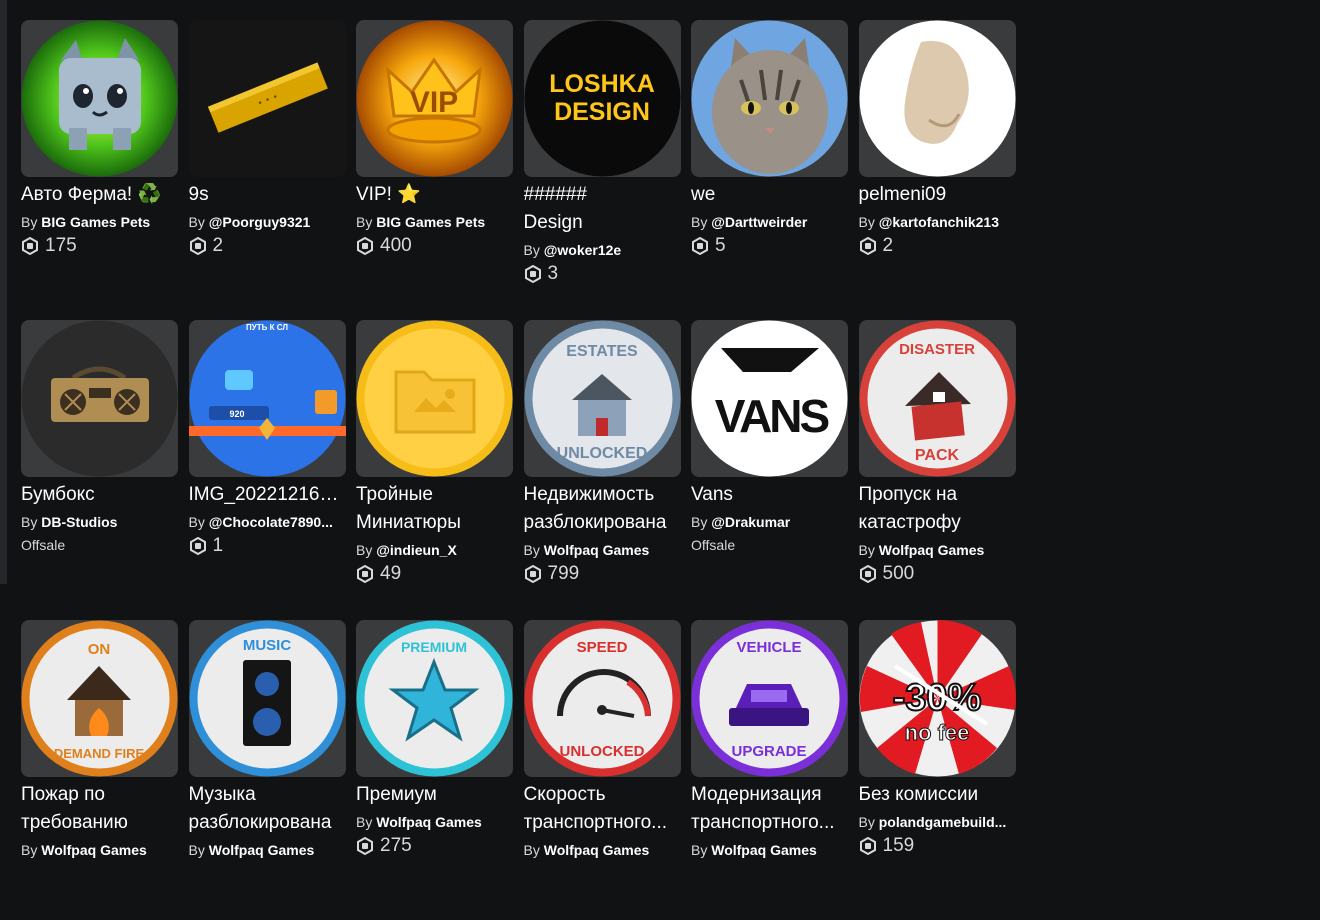 The width and height of the screenshot is (1320, 920). Describe the element at coordinates (769, 698) in the screenshot. I see `item-thumbnail: VEHICLE UPGRADE` at that location.